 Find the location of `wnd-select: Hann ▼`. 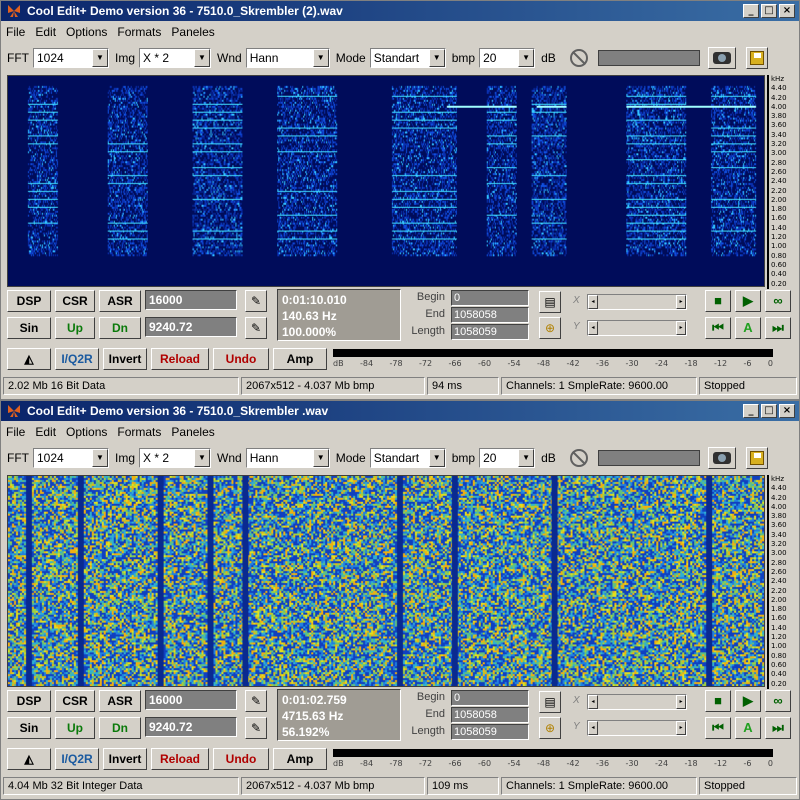

wnd-select: Hann ▼ is located at coordinates (287, 58).